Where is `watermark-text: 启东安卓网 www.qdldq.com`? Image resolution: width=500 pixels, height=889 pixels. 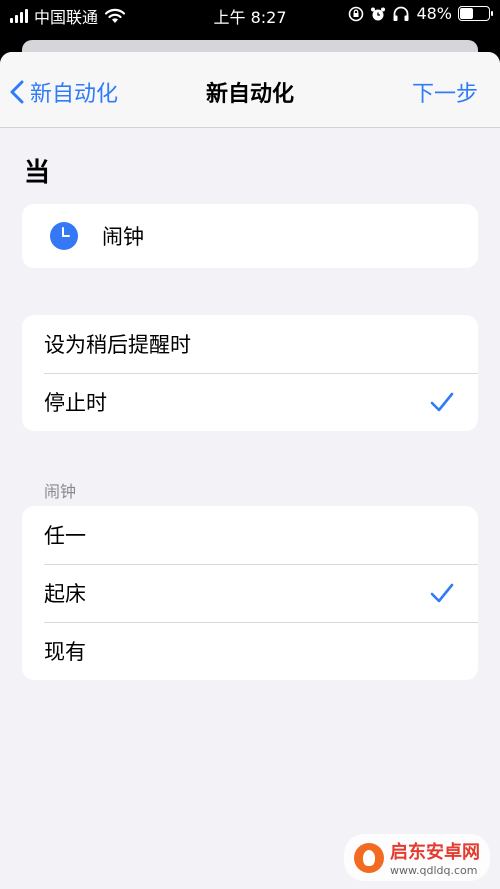
watermark-text: 启东安卓网 www.qdldq.com is located at coordinates (435, 857).